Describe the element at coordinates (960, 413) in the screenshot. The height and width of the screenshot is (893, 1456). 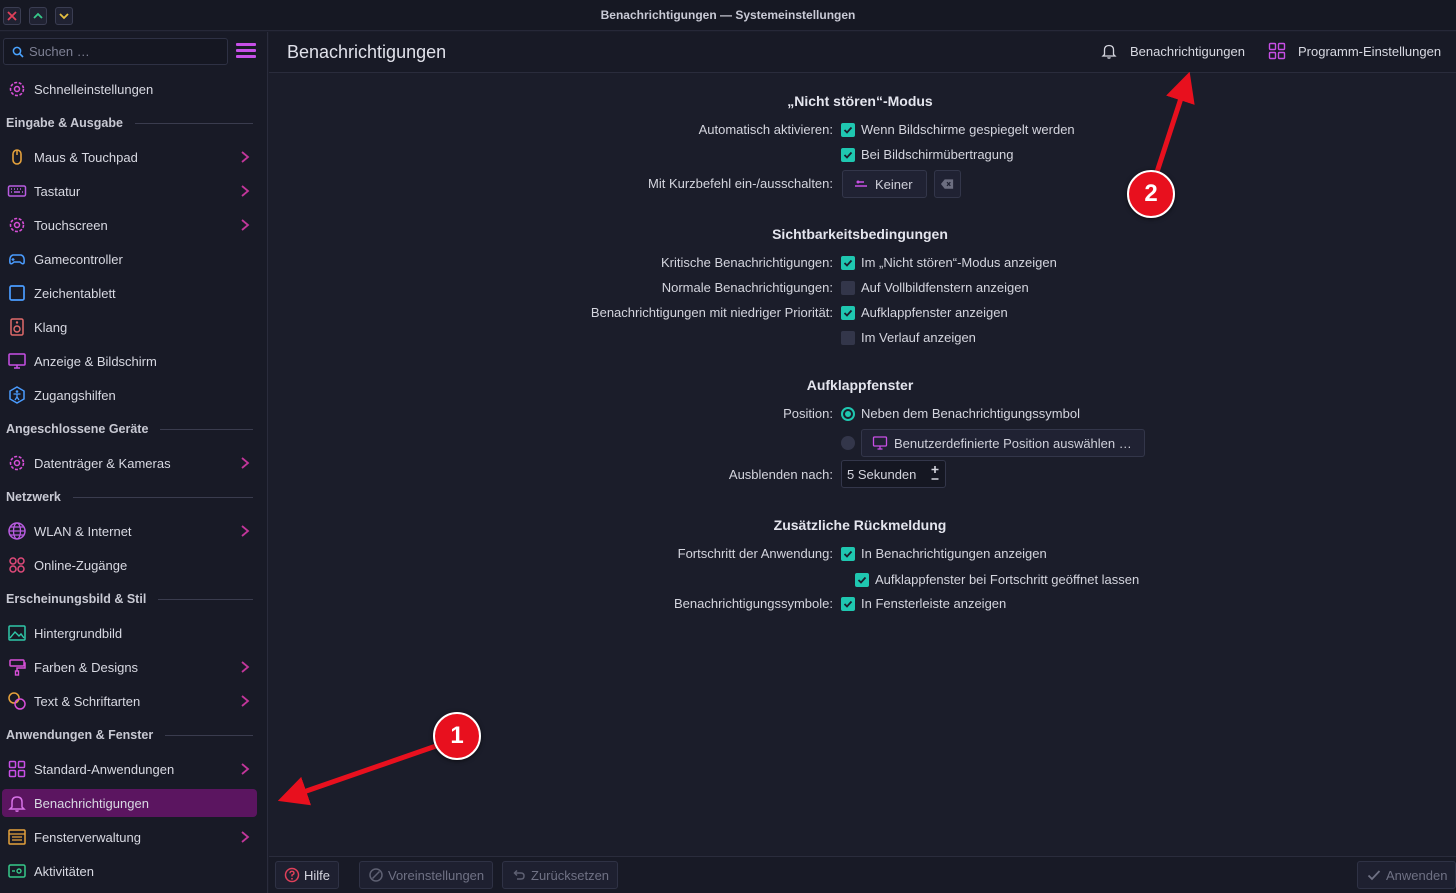
I see `radio-next-to-icon: Neben dem Benachrichtigungssymbol` at that location.